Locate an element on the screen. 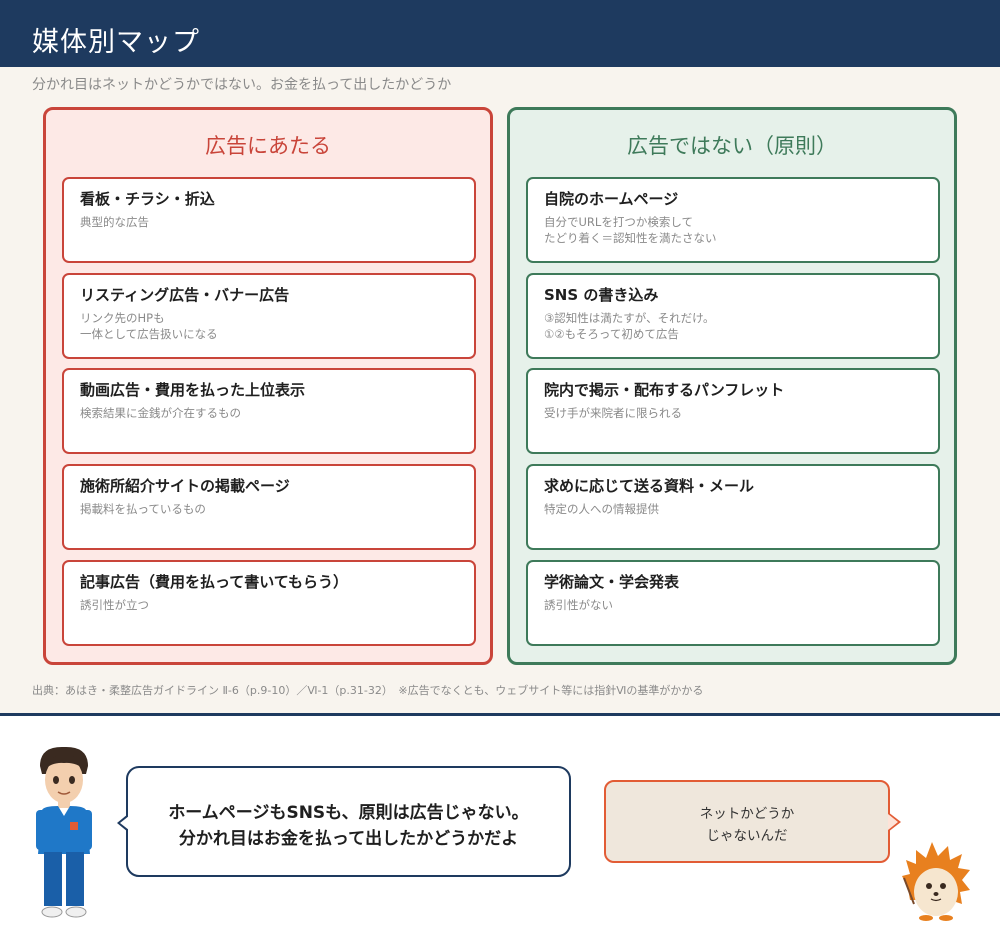 This screenshot has height=929, width=1000. card-desc: 誘引性がない is located at coordinates (578, 605).